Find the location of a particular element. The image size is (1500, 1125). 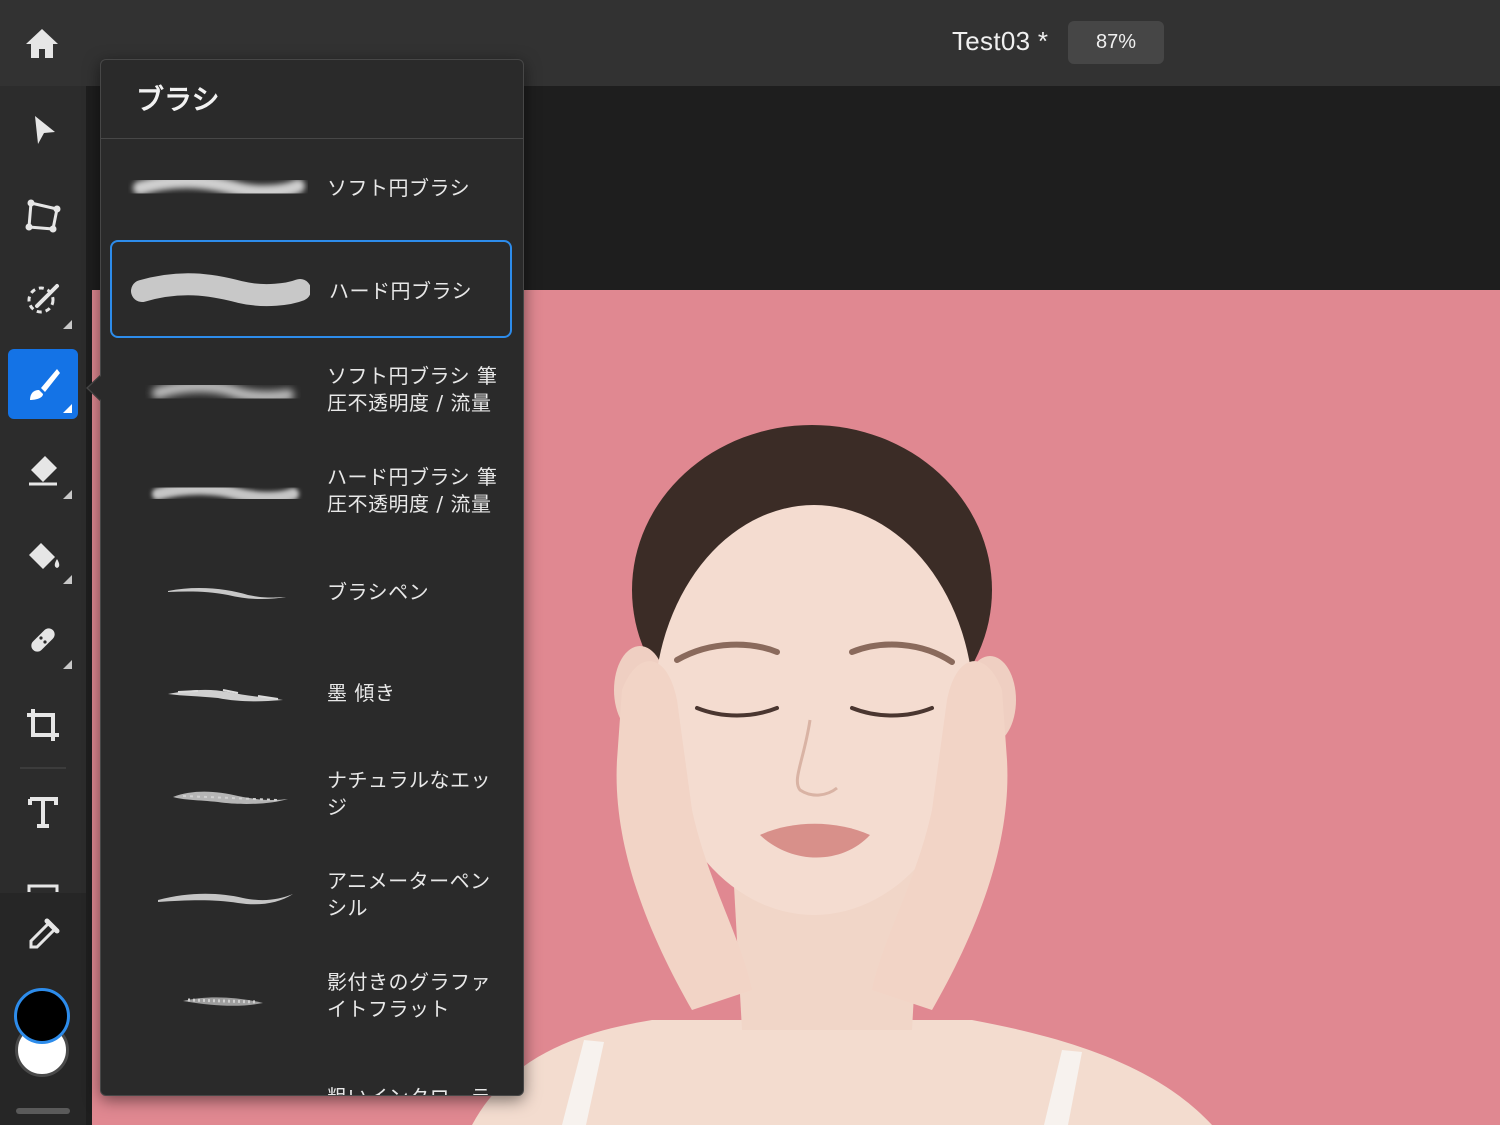

toolbar-handle is located at coordinates (43, 1111).